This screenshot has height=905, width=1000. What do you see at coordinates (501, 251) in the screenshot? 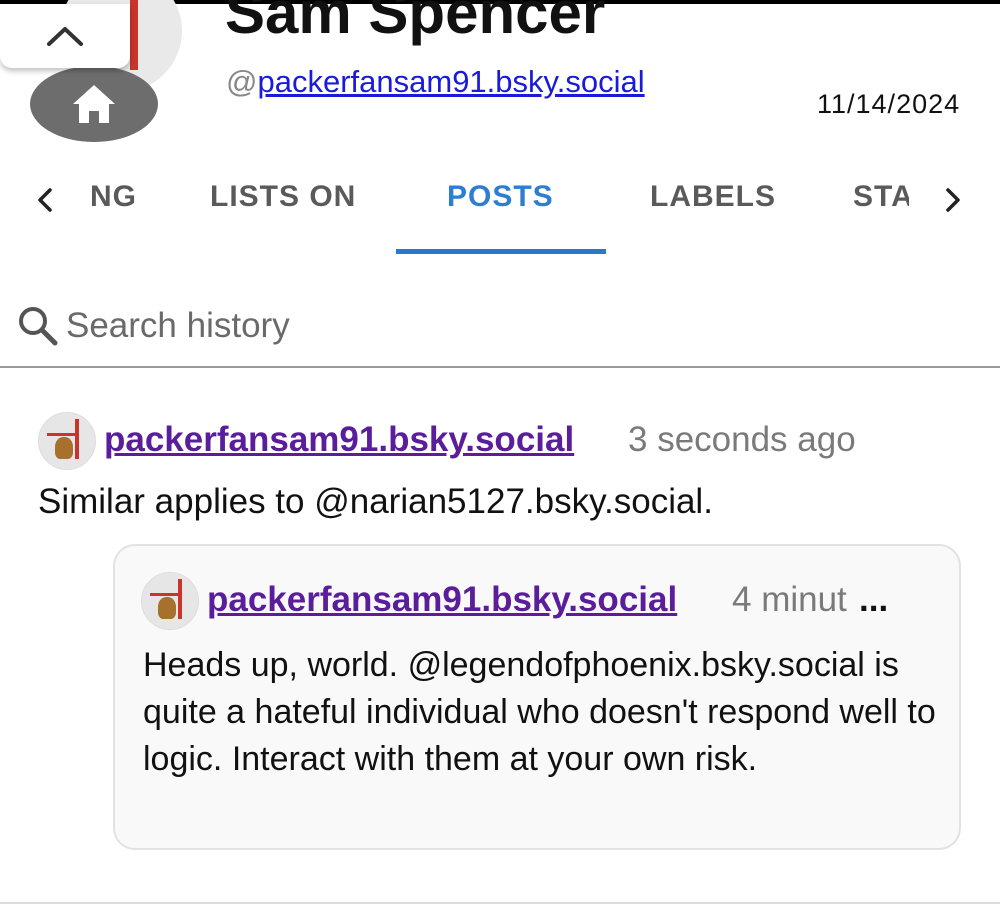
I see `active-tab-indicator` at bounding box center [501, 251].